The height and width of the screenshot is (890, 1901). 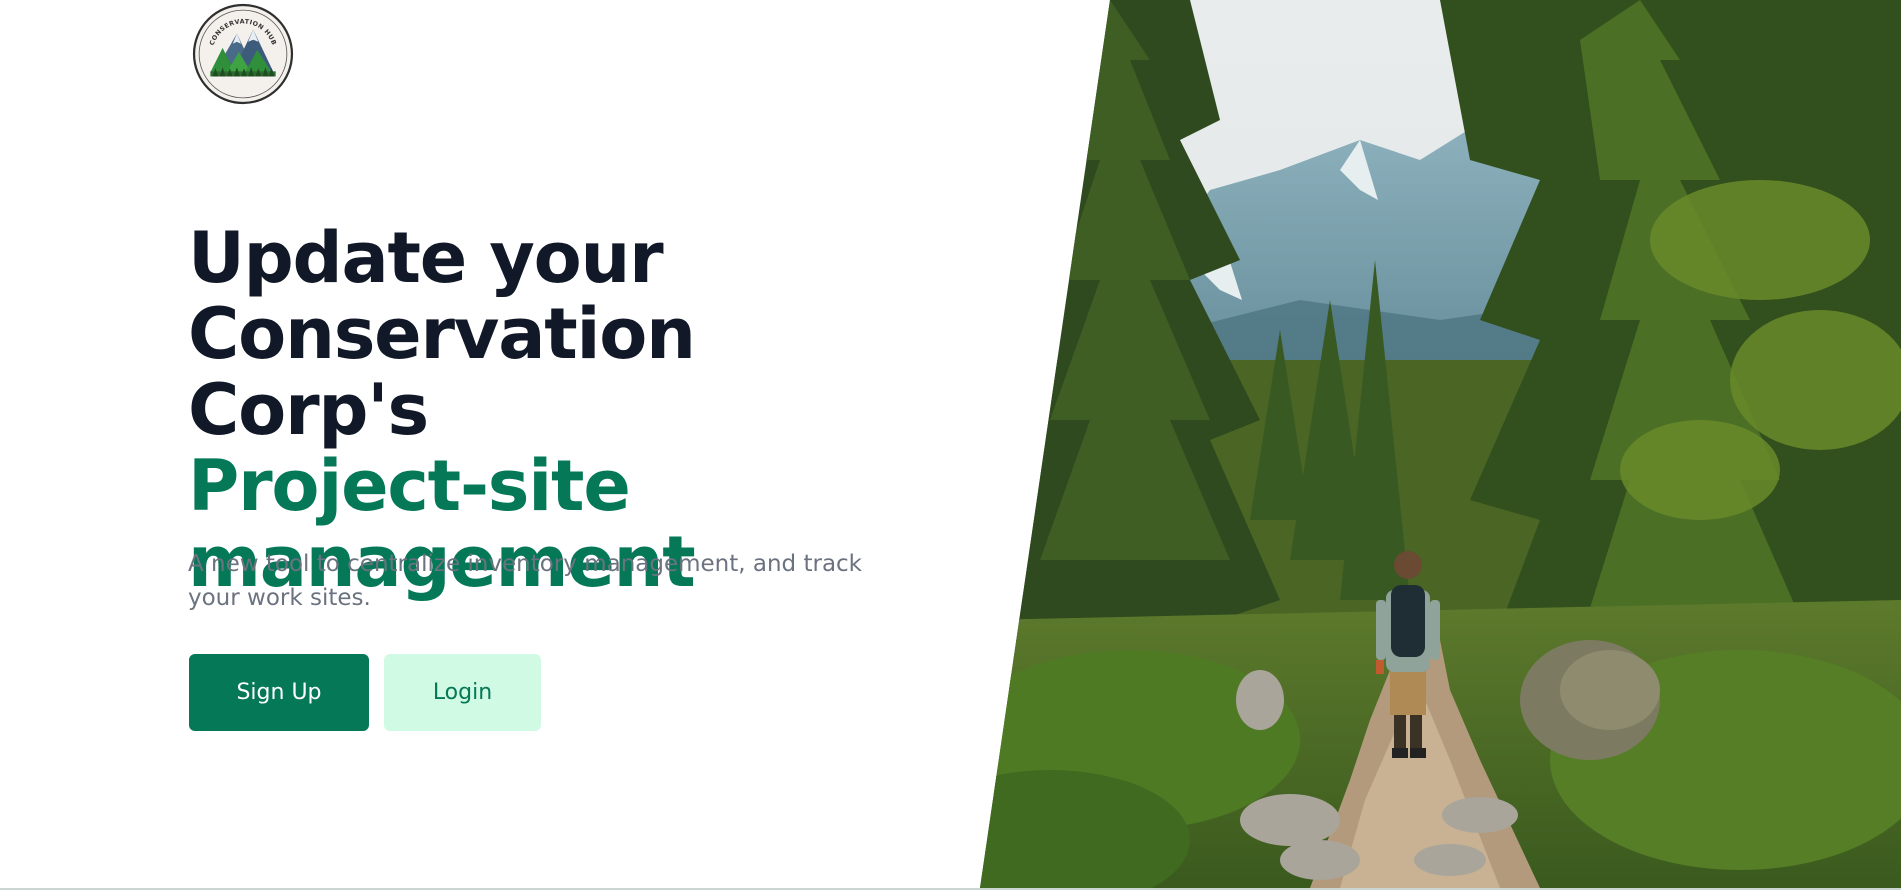 I want to click on sign-up-button: Sign Up, so click(x=279, y=692).